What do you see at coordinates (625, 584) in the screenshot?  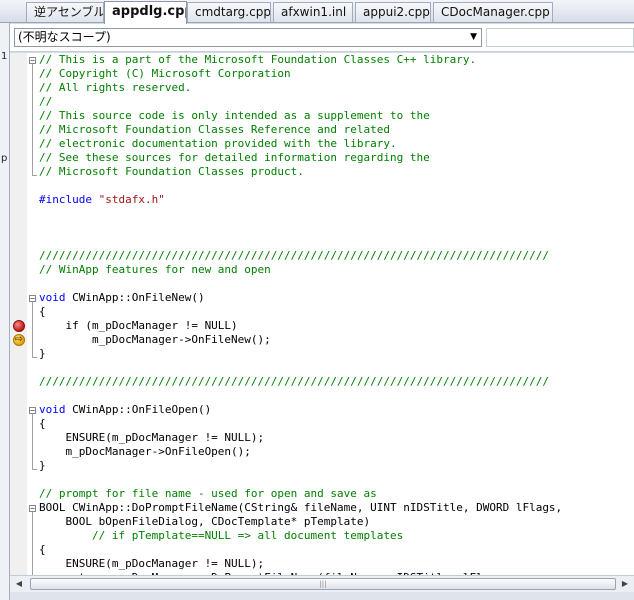 I see `scroll-right-icon: ▶` at bounding box center [625, 584].